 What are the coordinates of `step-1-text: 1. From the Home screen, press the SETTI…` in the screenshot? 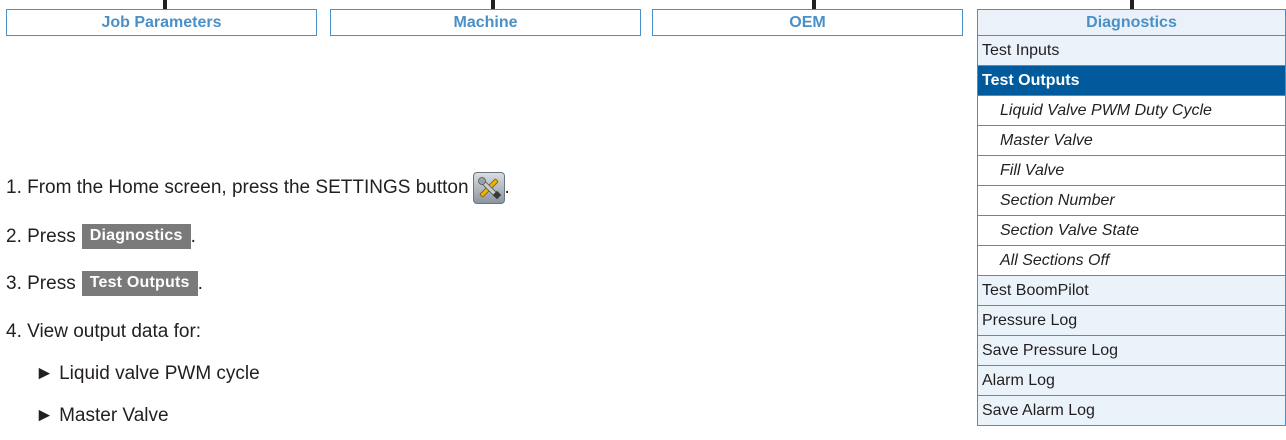 It's located at (237, 187).